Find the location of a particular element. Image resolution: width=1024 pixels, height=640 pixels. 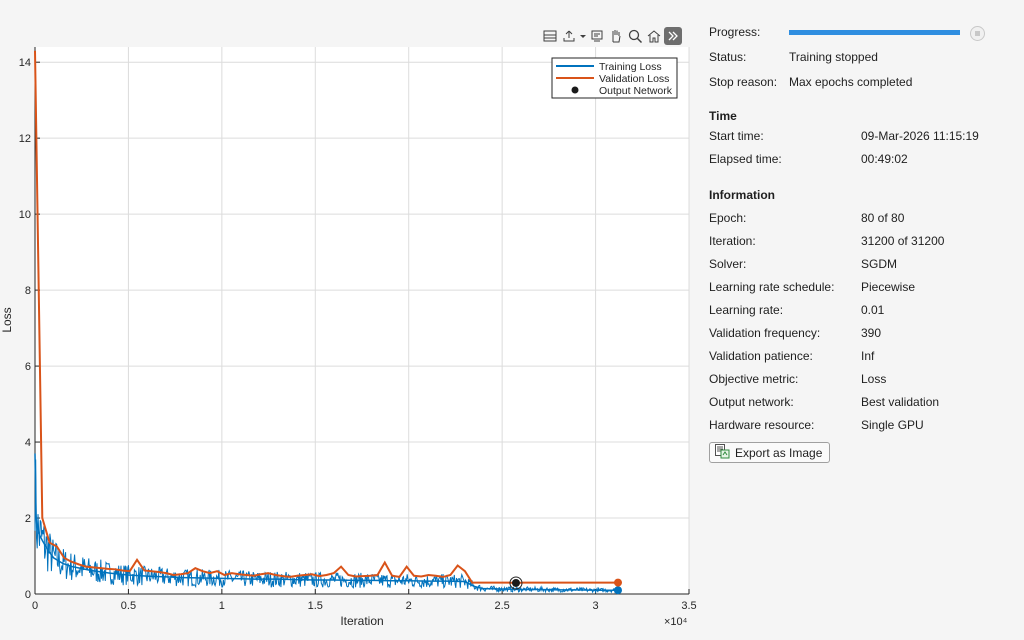

info-value: Single GPU is located at coordinates (892, 425).